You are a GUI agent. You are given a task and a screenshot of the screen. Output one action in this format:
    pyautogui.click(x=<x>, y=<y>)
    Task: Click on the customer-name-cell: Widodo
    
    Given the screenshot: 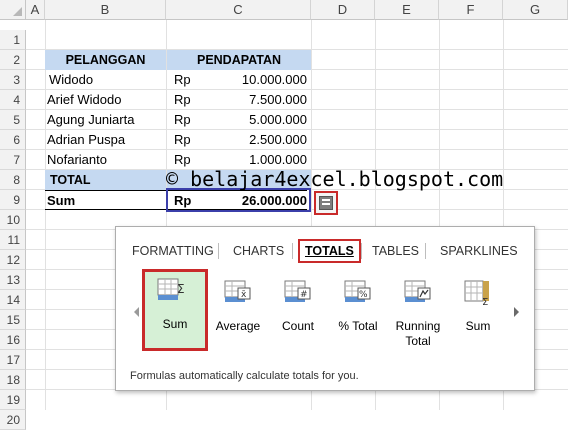 What is the action you would take?
    pyautogui.click(x=105, y=80)
    